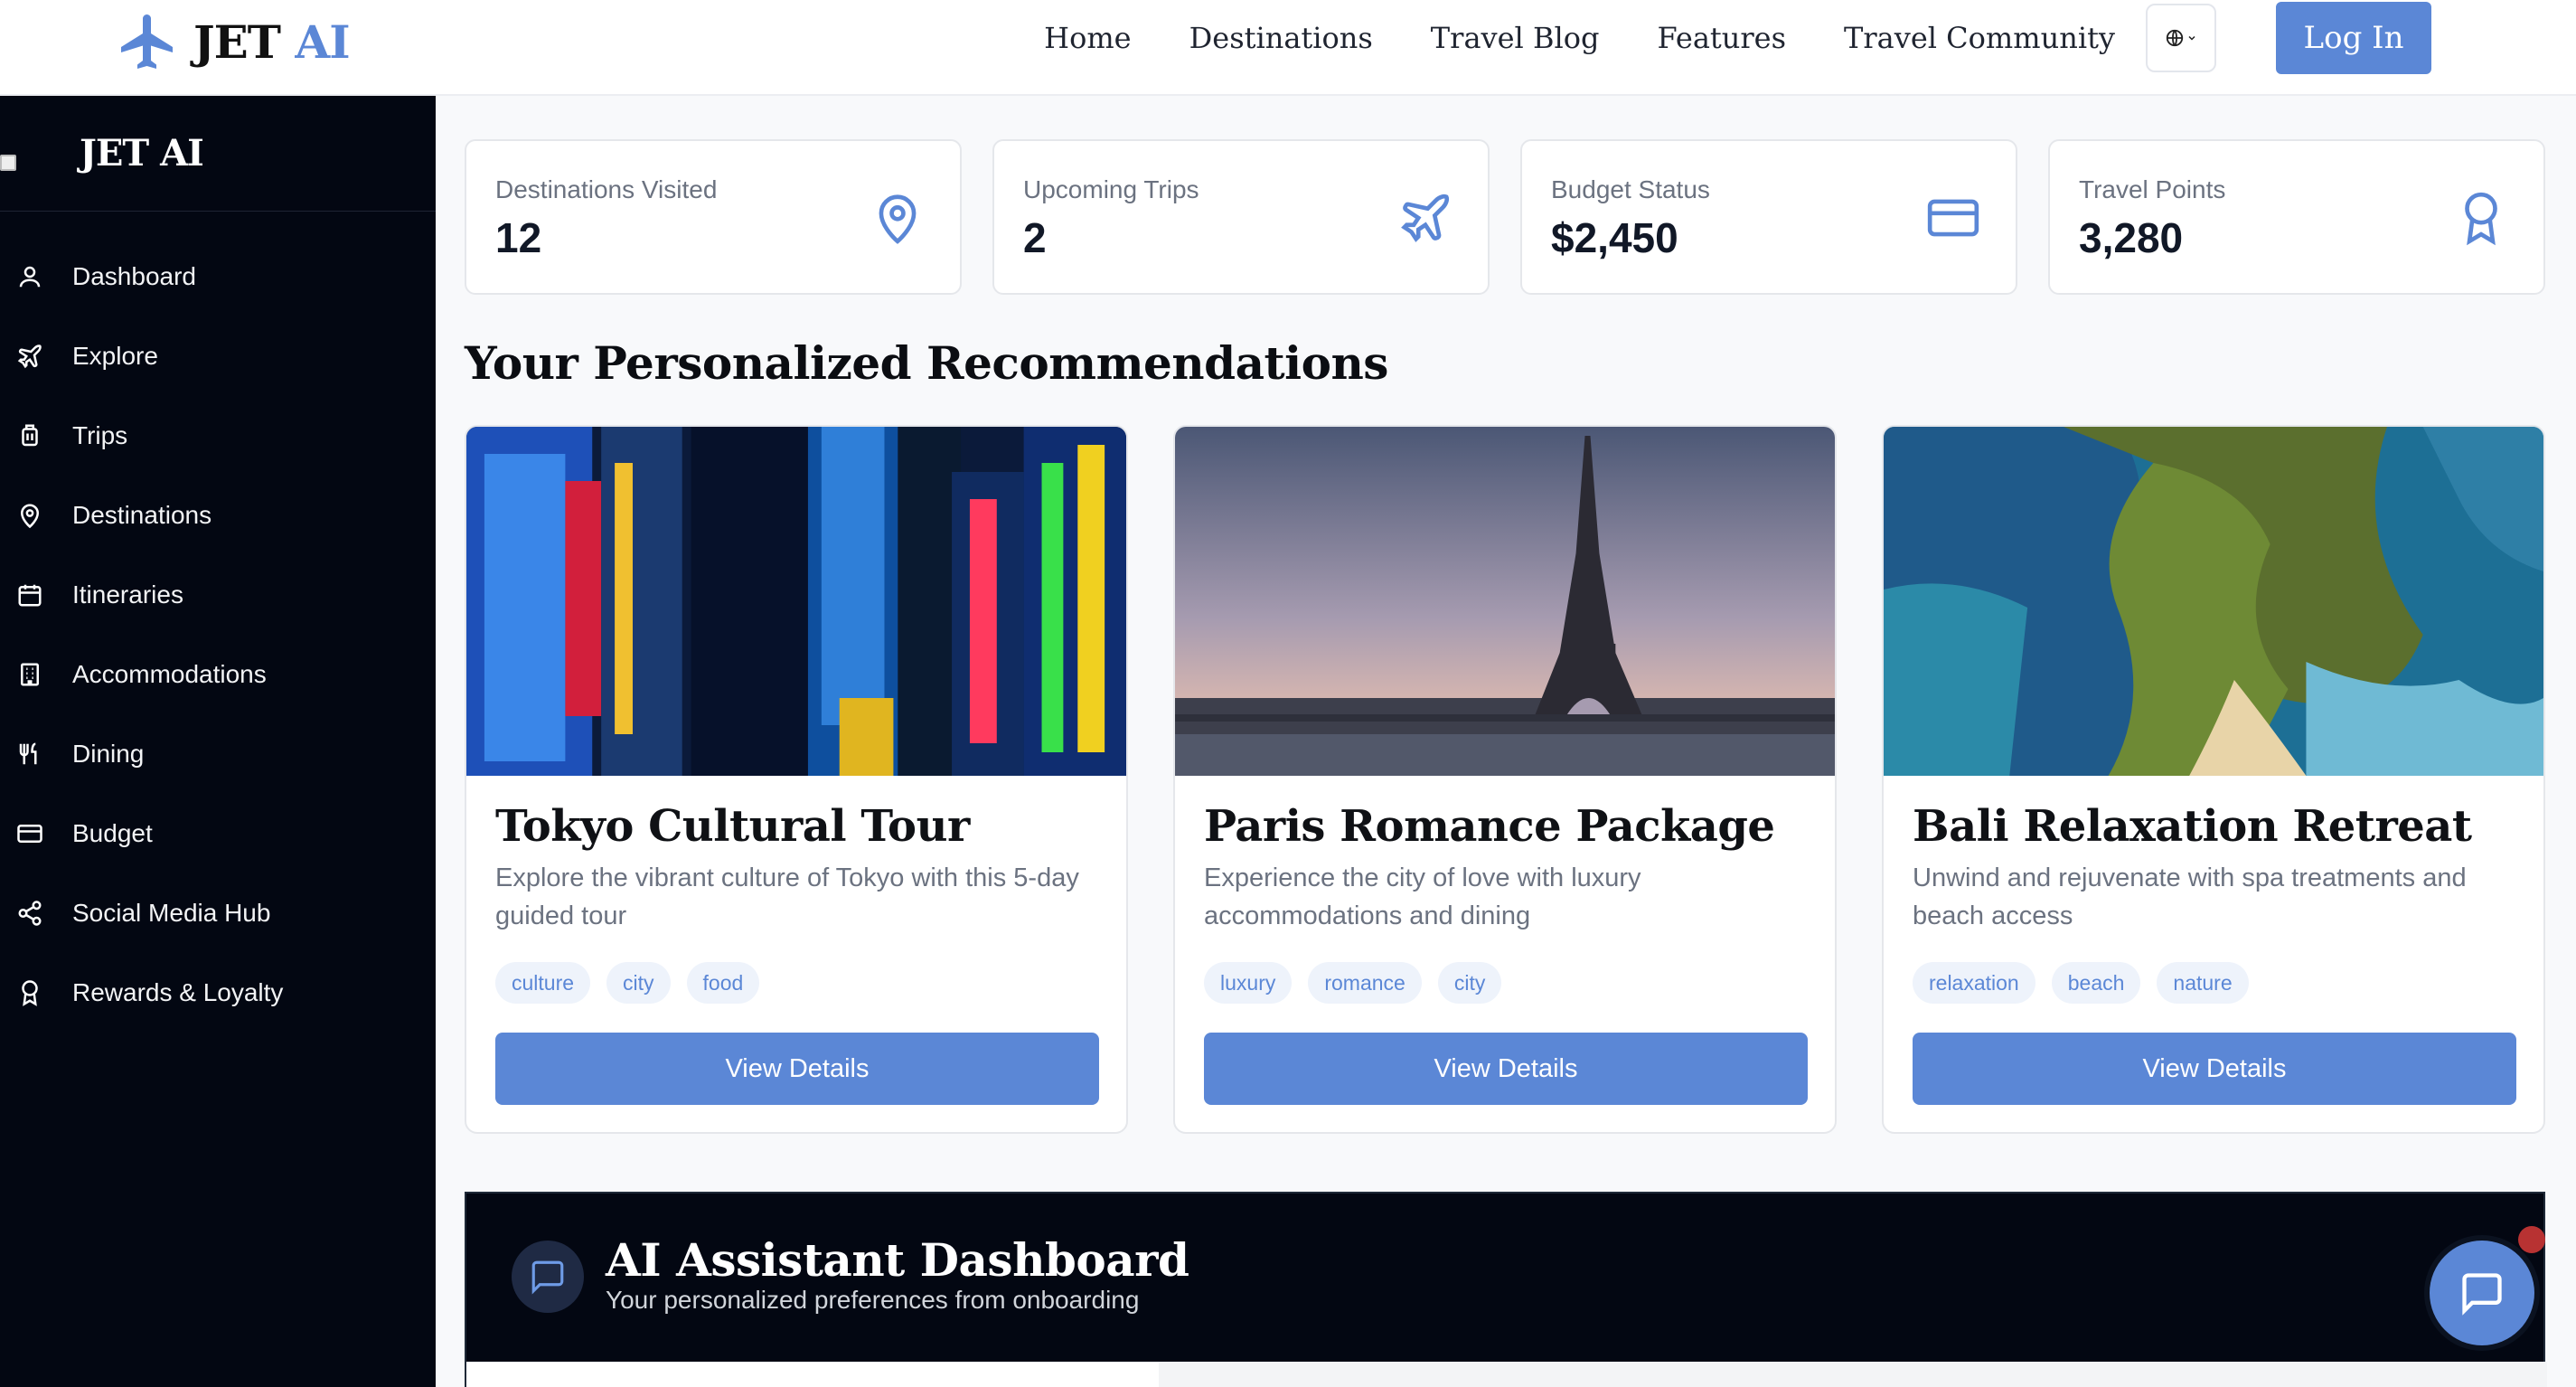  What do you see at coordinates (127, 594) in the screenshot?
I see `sidebar-item-label: Itineraries` at bounding box center [127, 594].